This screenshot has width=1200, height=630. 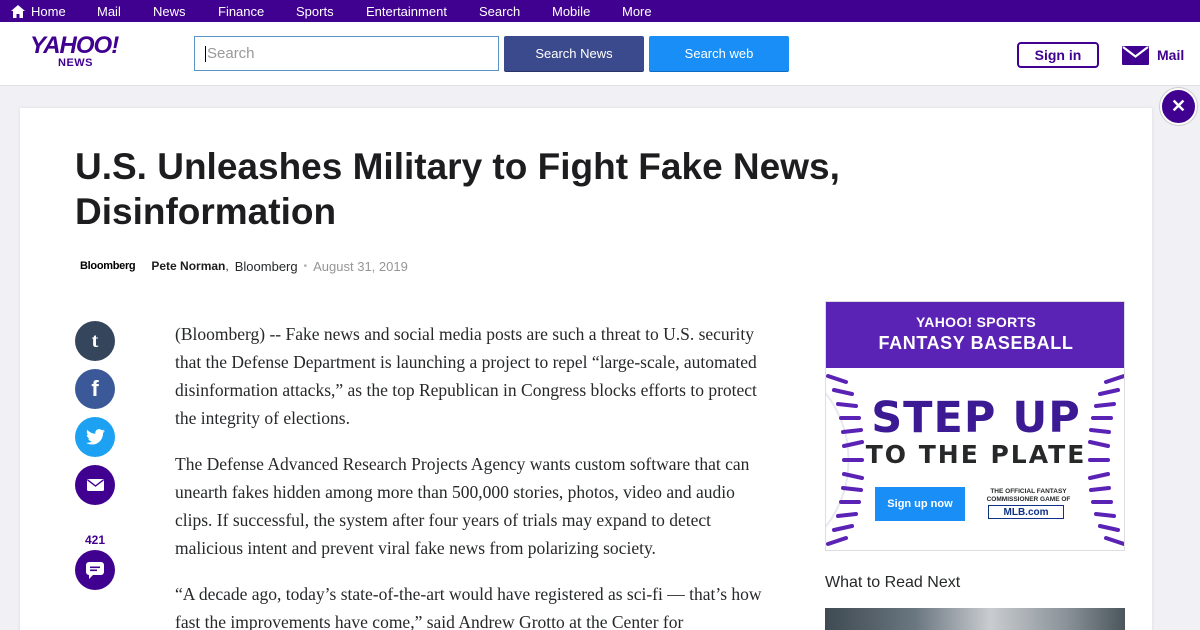 I want to click on ad-signup-button: Sign up now, so click(x=920, y=504).